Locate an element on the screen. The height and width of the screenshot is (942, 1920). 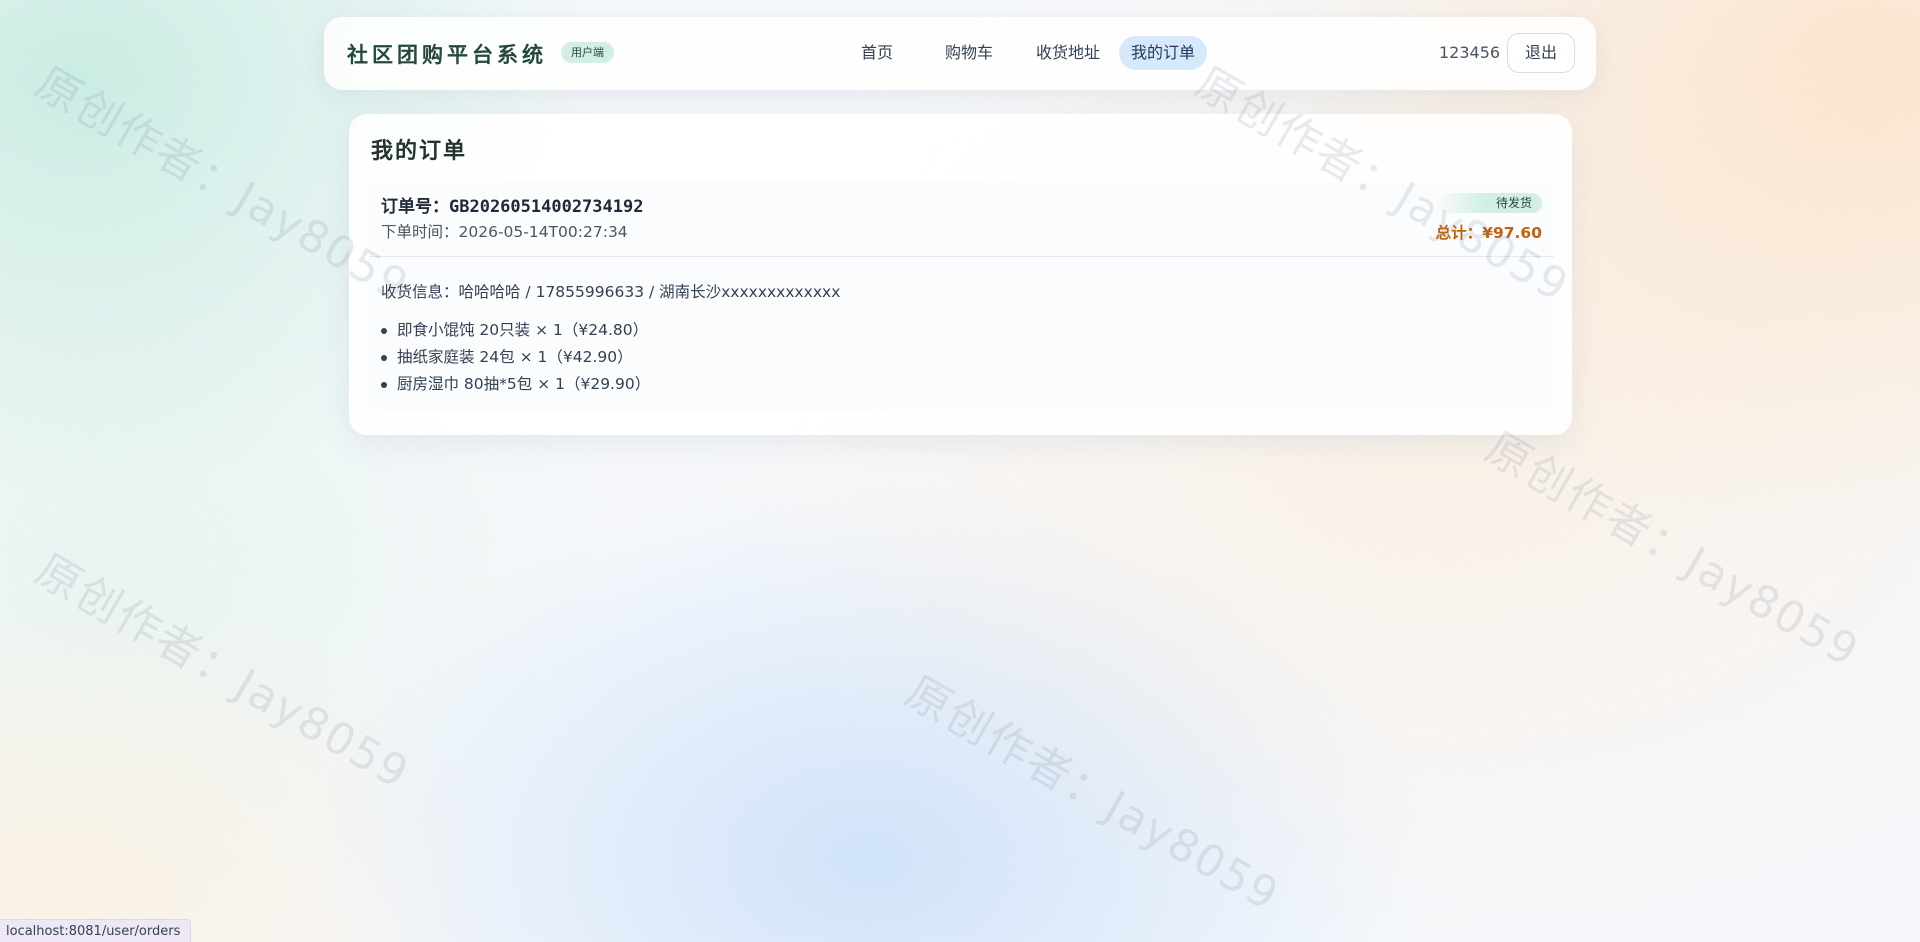
nav-my-orders: 我的订单 is located at coordinates (1163, 53).